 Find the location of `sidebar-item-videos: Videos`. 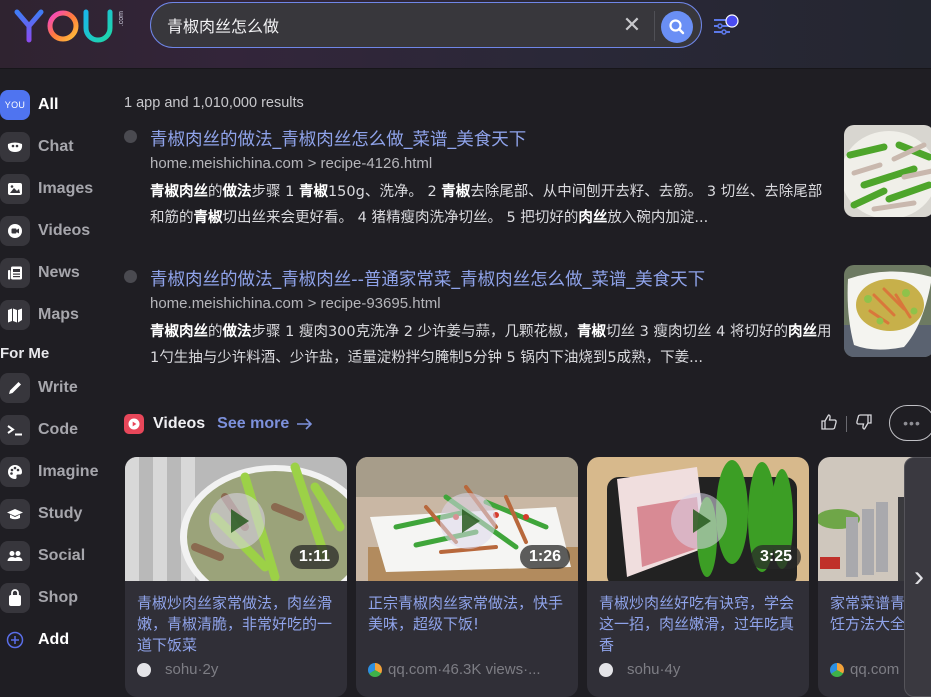

sidebar-item-videos: Videos is located at coordinates (56, 231).